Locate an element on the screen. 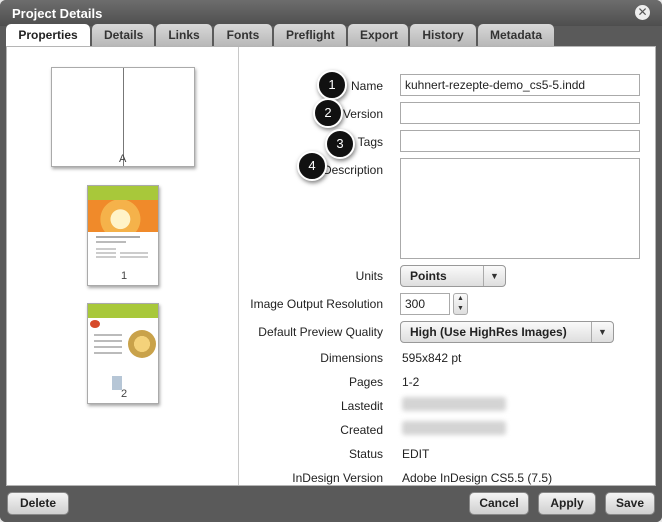  units-select-value: Points is located at coordinates (428, 276).